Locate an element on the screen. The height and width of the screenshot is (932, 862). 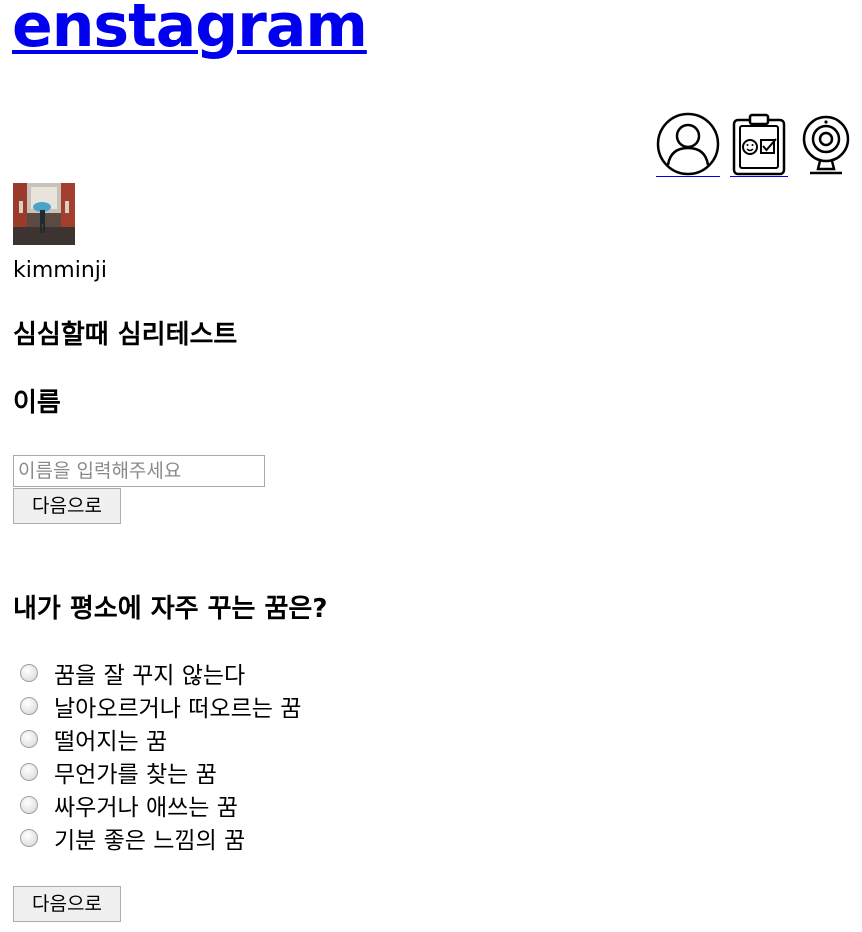
webcam-icon is located at coordinates (826, 145).